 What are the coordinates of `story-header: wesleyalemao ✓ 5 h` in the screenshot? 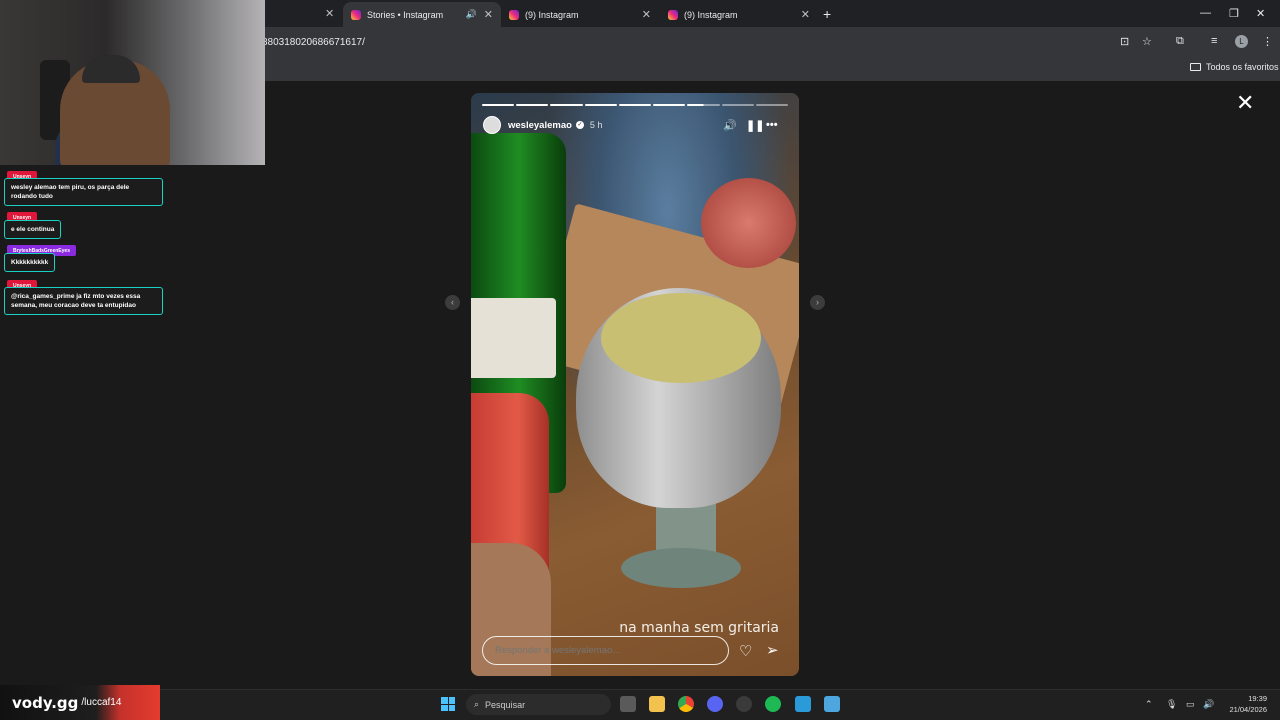 It's located at (636, 125).